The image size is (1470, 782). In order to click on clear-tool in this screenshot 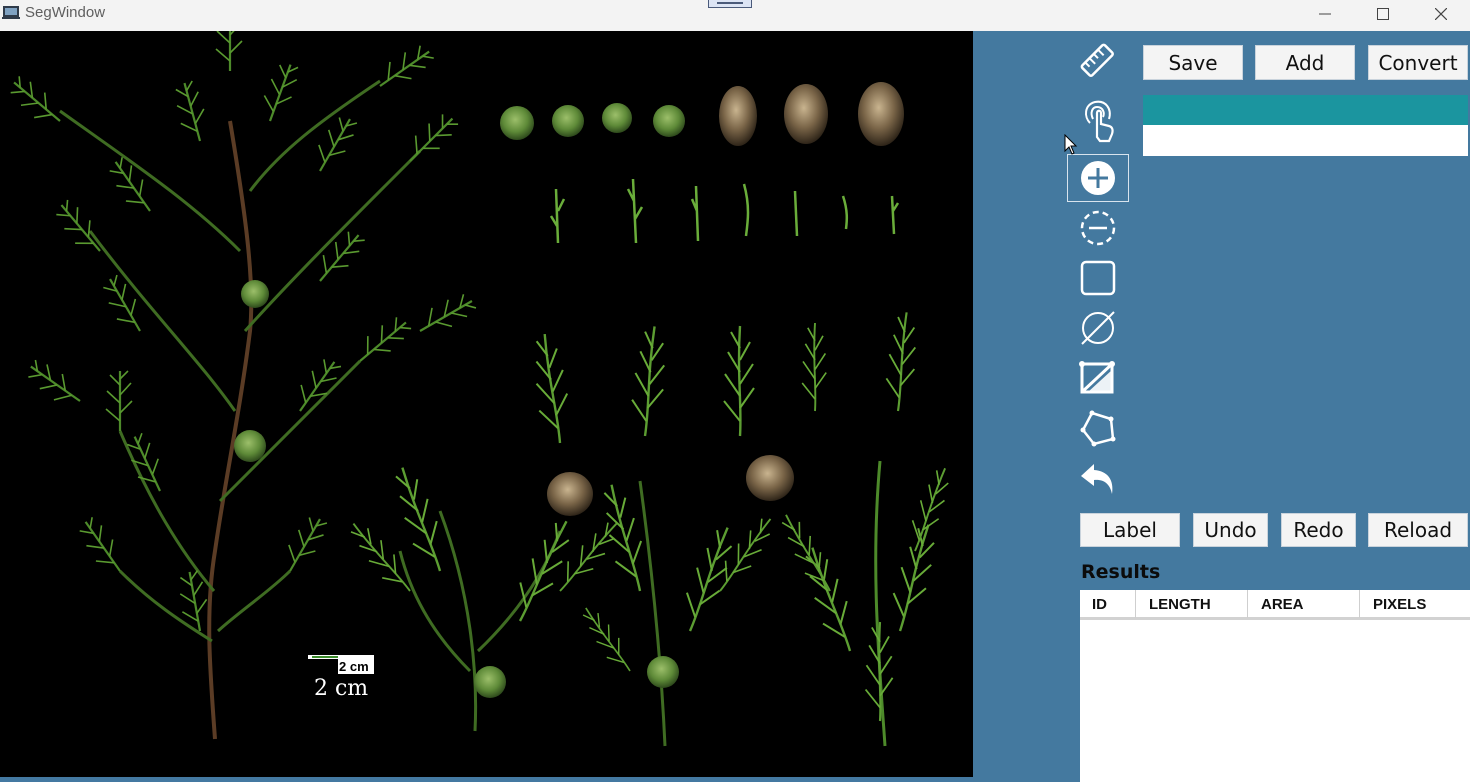, I will do `click(1098, 328)`.